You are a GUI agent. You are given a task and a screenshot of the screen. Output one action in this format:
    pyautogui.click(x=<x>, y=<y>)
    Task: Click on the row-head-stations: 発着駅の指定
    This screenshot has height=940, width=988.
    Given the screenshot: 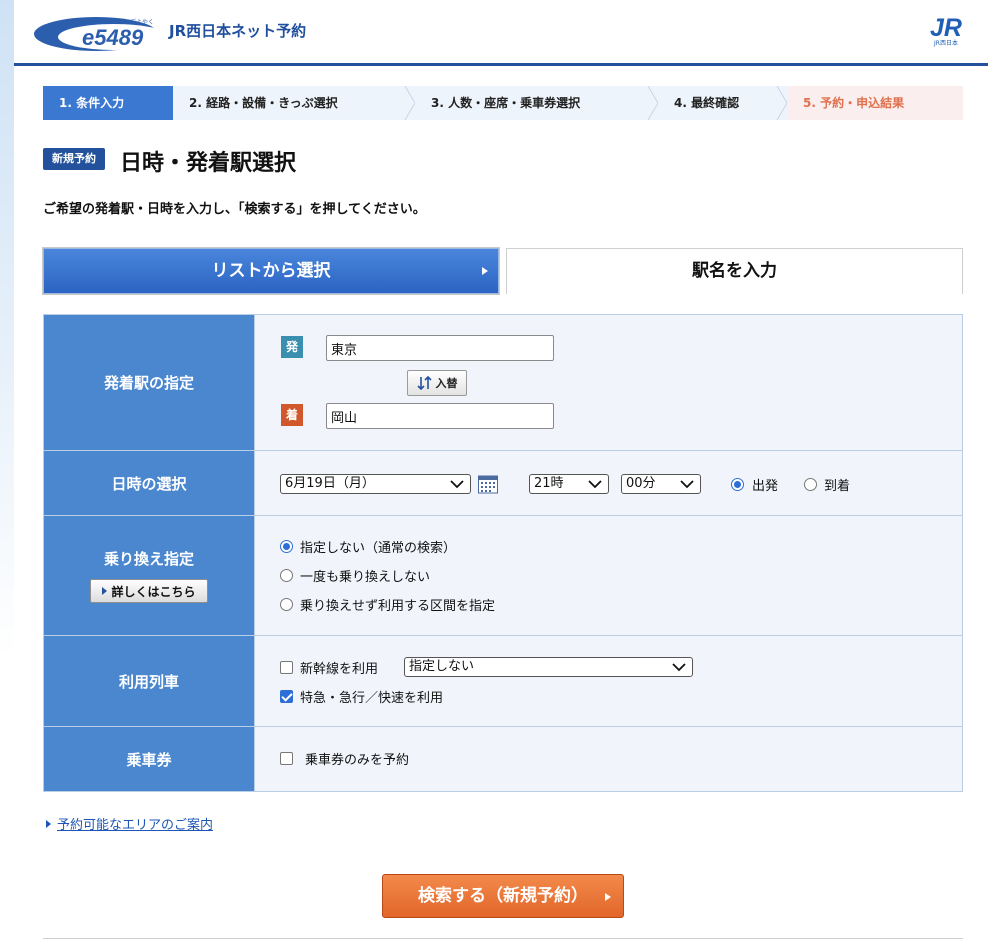 What is the action you would take?
    pyautogui.click(x=149, y=382)
    